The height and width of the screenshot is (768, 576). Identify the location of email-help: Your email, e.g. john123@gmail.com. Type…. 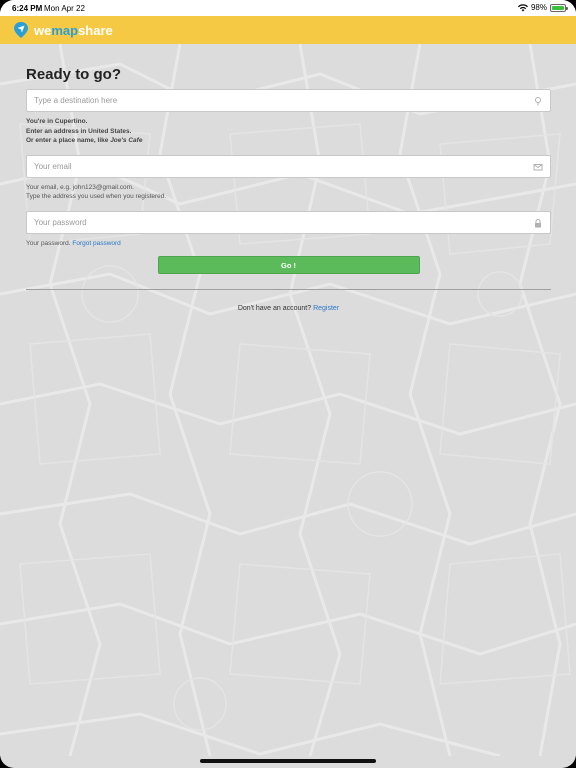
(288, 192).